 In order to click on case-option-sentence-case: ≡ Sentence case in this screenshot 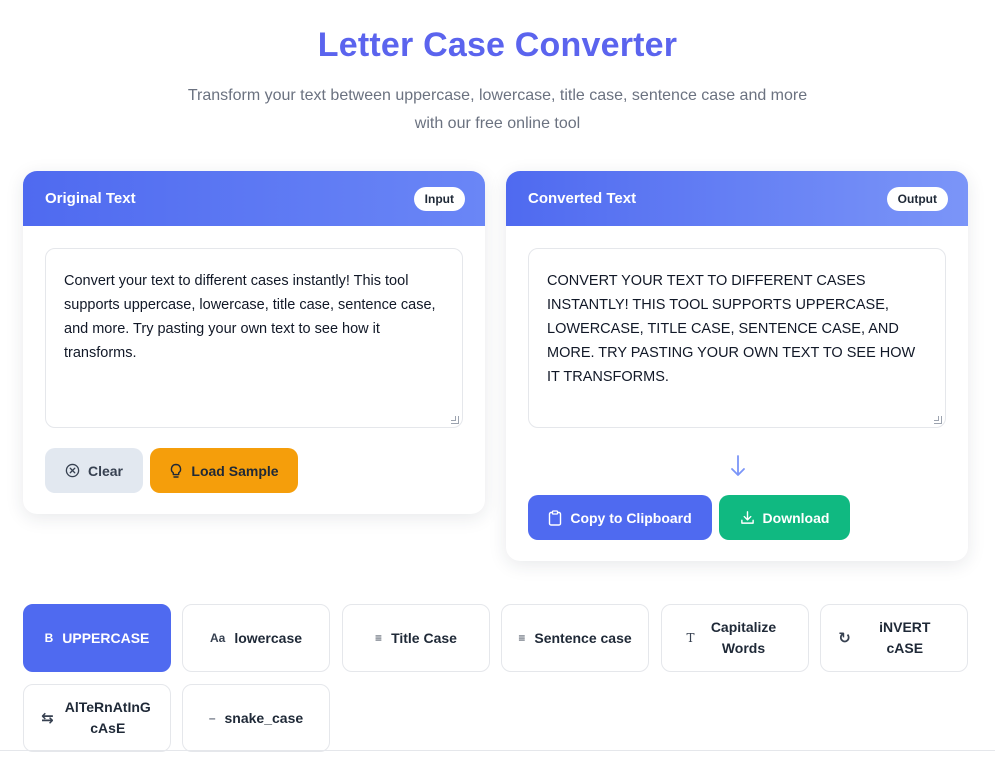, I will do `click(575, 638)`.